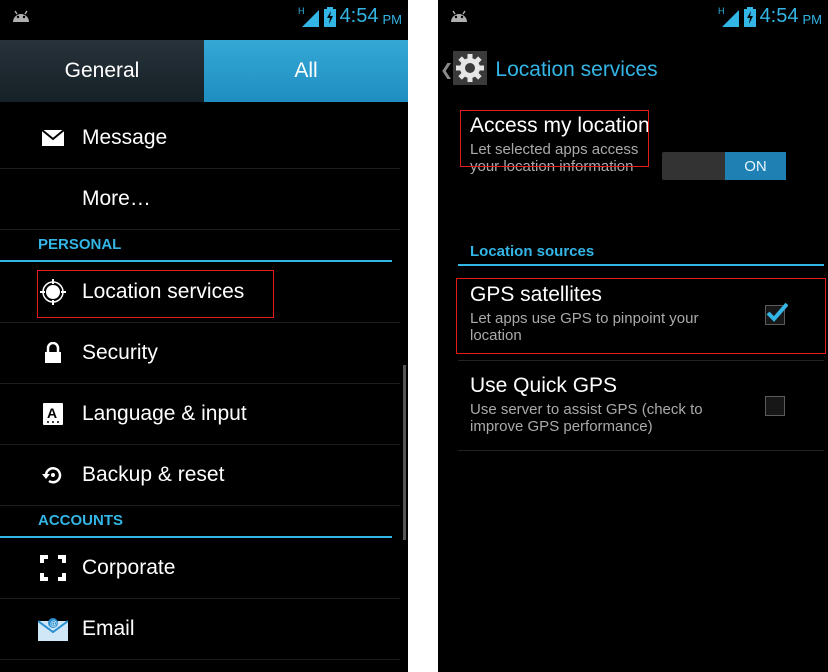 This screenshot has height=672, width=828. Describe the element at coordinates (196, 246) in the screenshot. I see `section-header-personal: PERSONAL` at that location.